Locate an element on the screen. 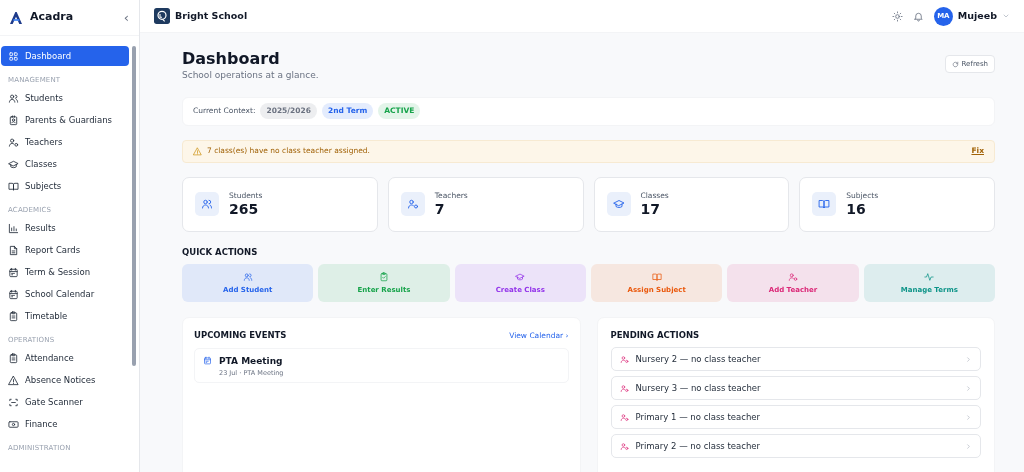 This screenshot has width=1024, height=472. scrollbar-thumb is located at coordinates (134, 206).